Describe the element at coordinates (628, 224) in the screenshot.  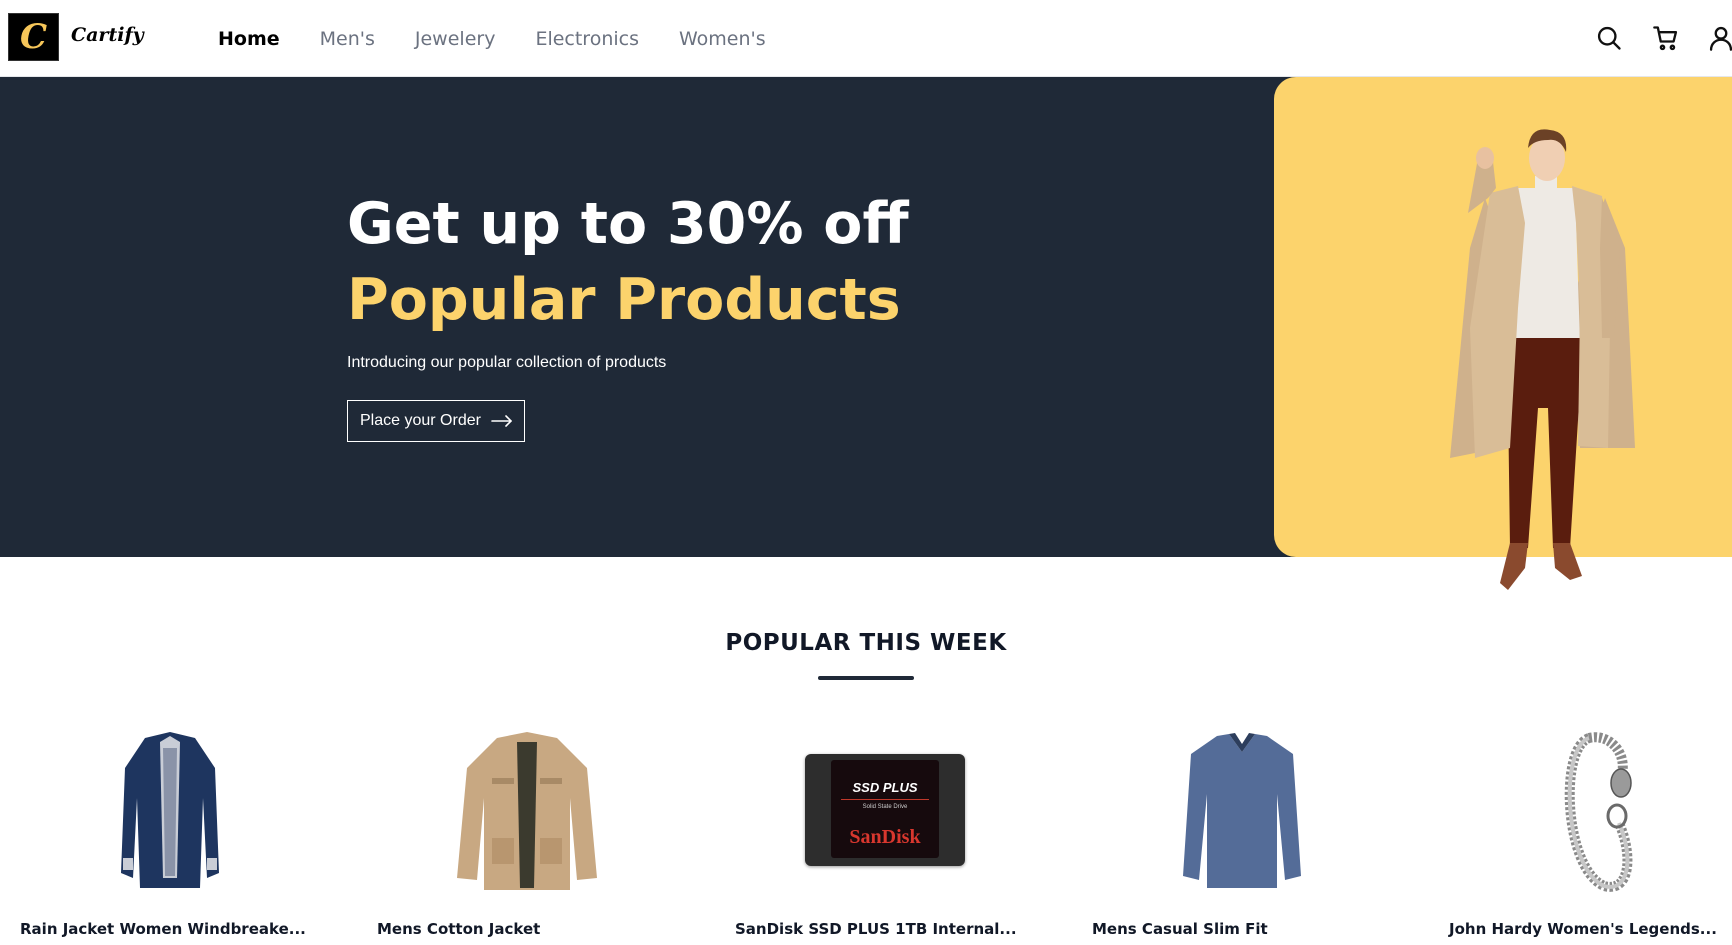
I see `hero-title: Get up to 30% off` at that location.